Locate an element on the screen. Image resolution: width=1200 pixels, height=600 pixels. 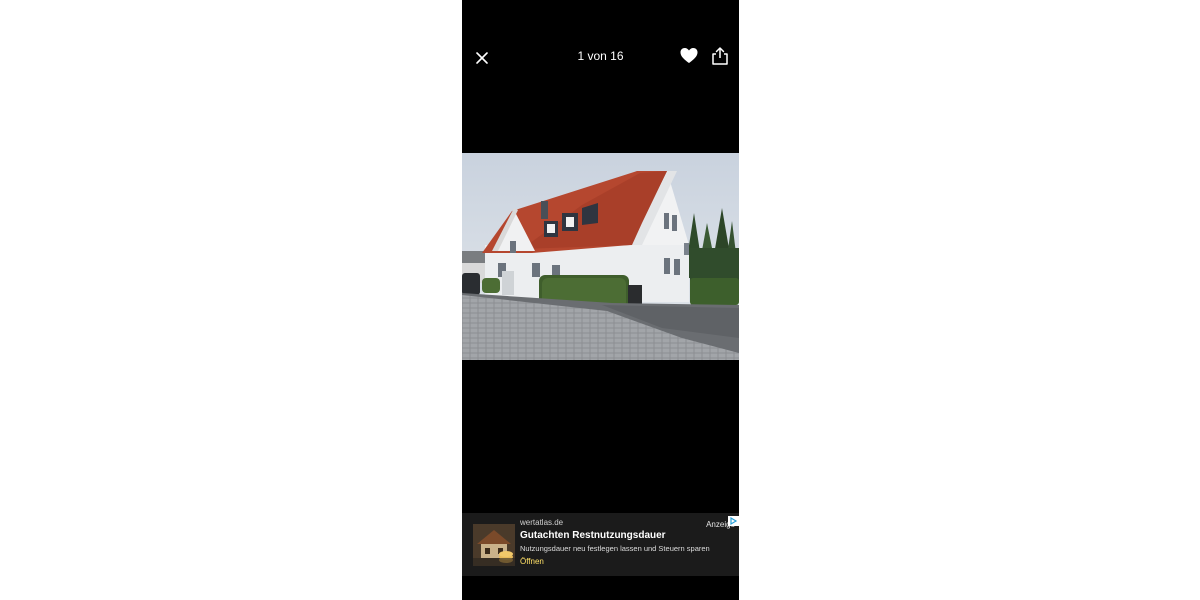
ad-title: Gutachten Restnutzungsdauer is located at coordinates (593, 535).